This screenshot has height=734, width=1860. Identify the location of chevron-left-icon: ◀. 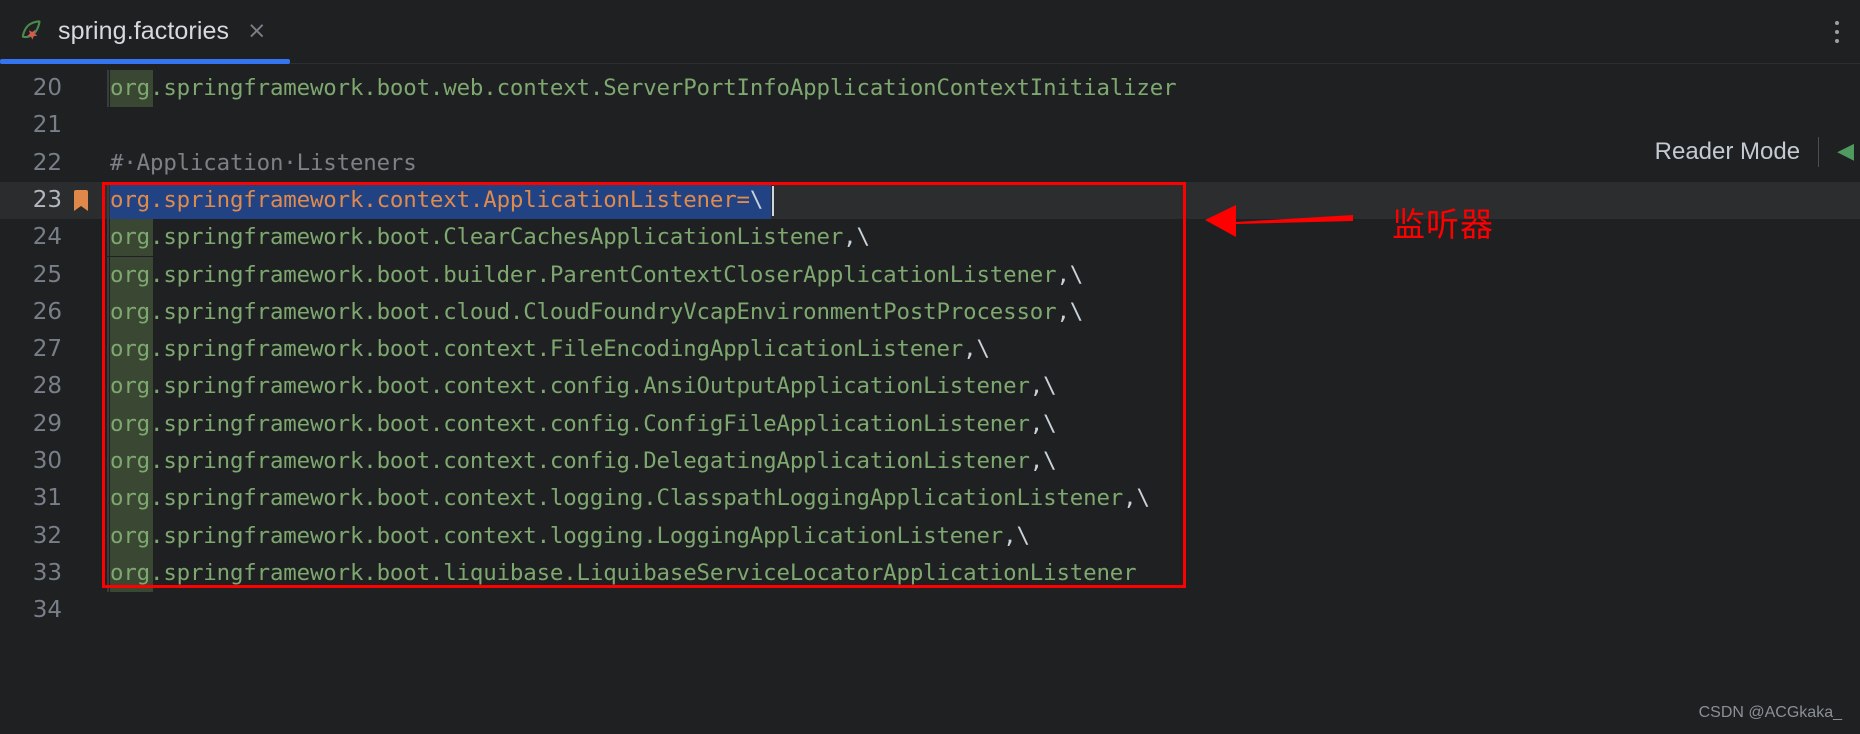
(1845, 152).